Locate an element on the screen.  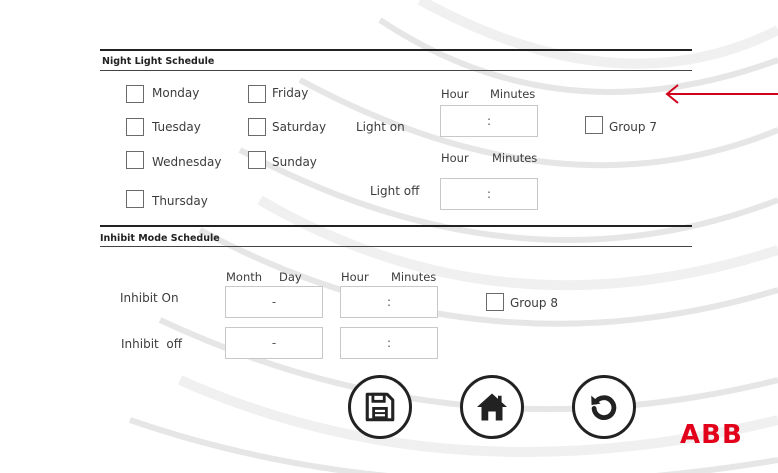
tuesday-checkbox is located at coordinates (135, 127).